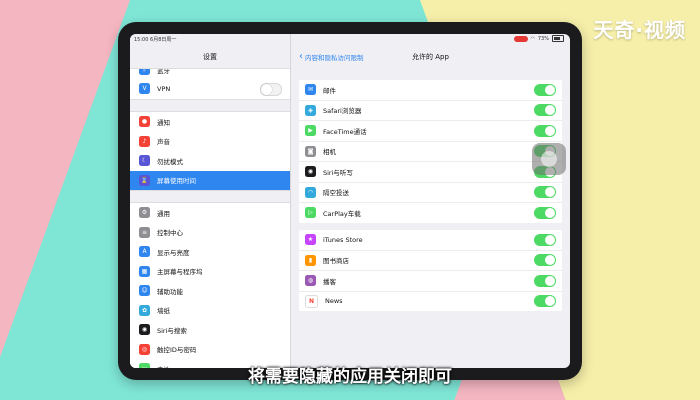 The image size is (700, 400). Describe the element at coordinates (210, 291) in the screenshot. I see `sidebar-item-accessibility: ☺ 辅助功能` at that location.